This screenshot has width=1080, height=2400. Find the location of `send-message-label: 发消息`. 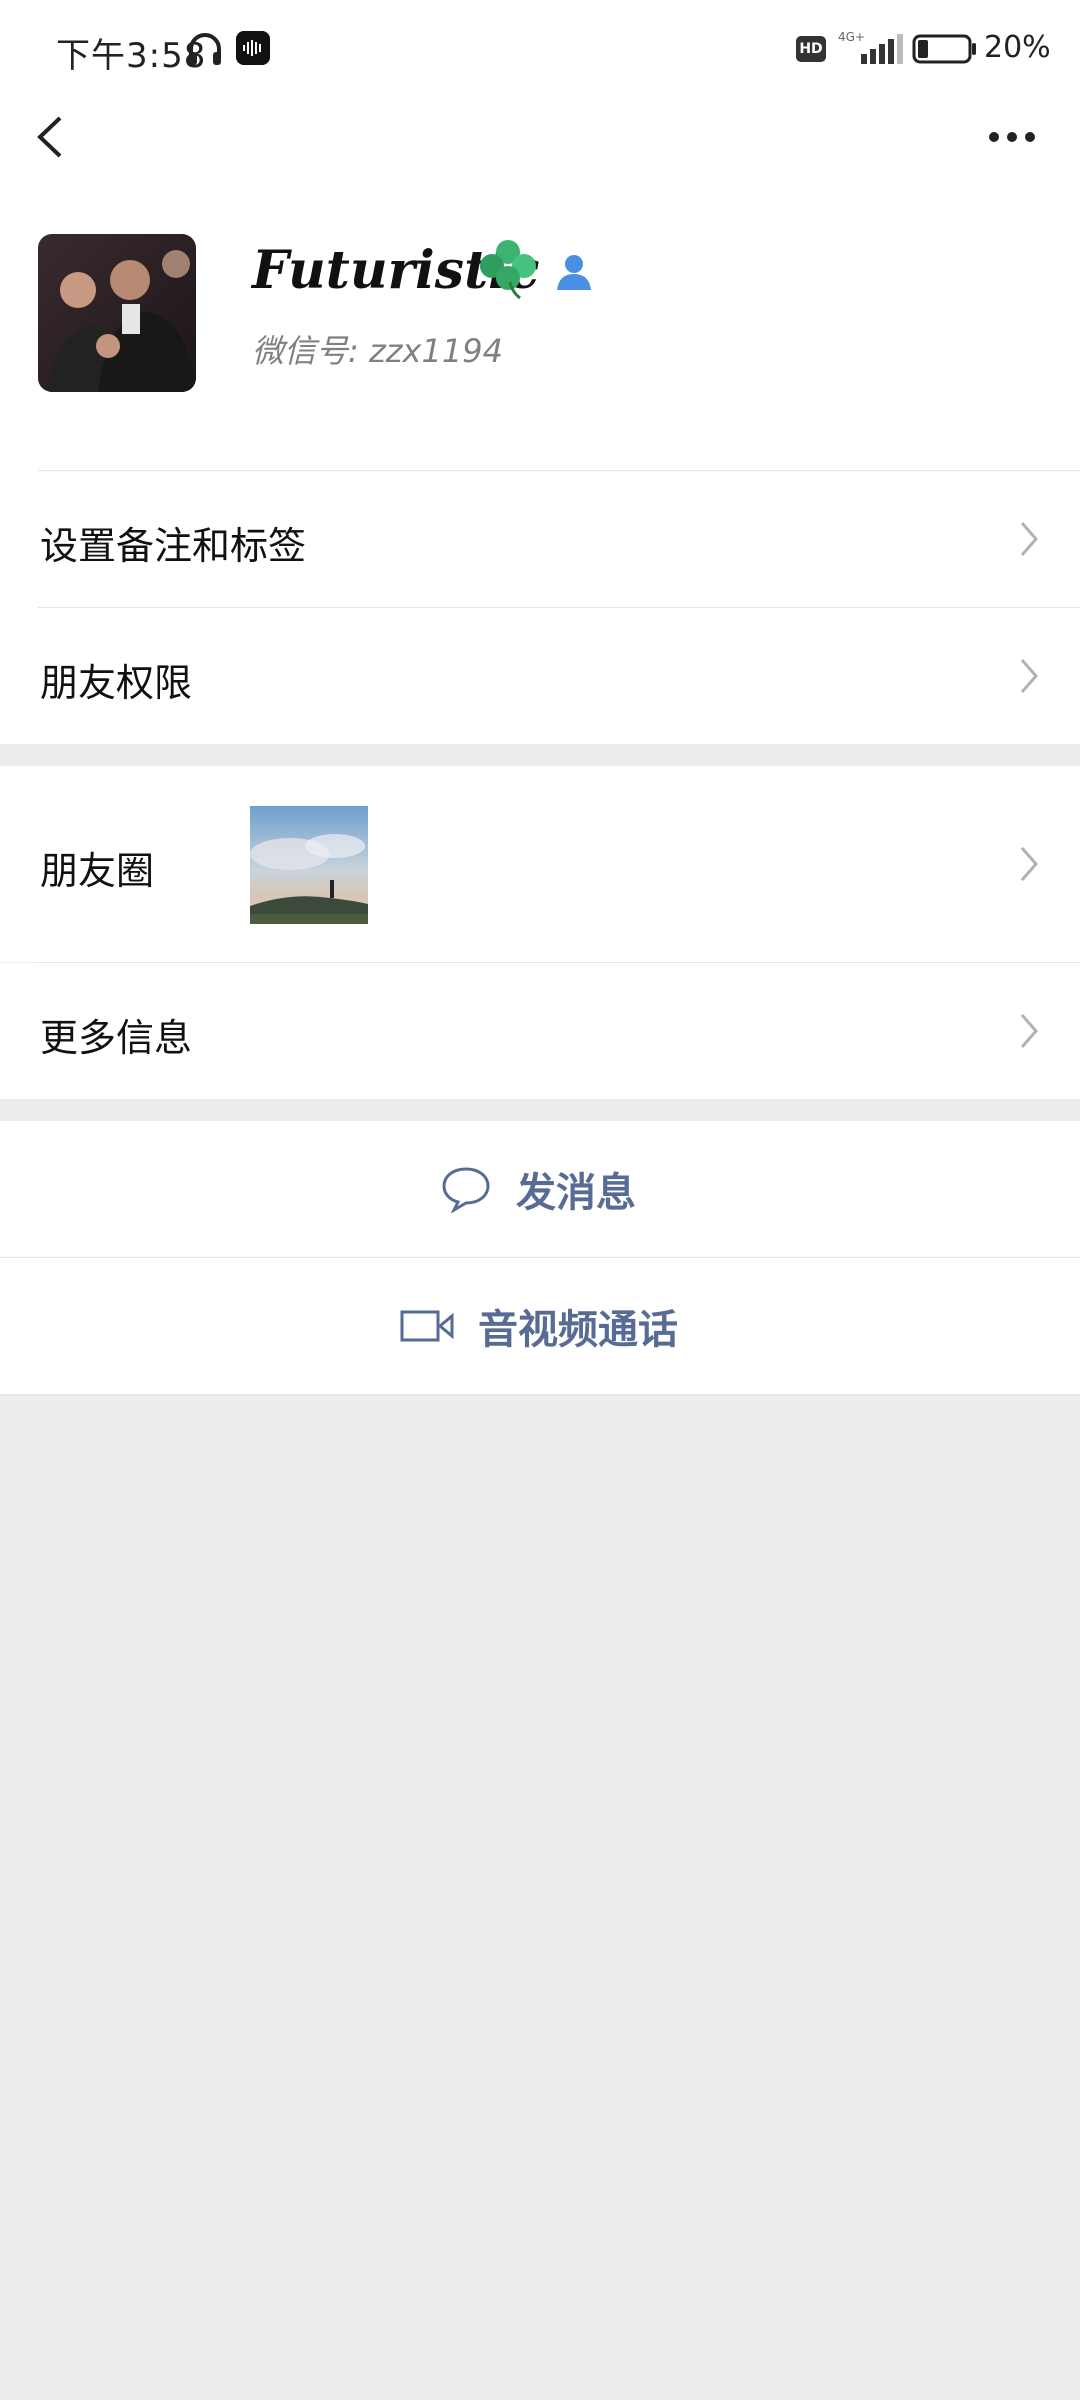

send-message-label: 发消息 is located at coordinates (576, 1193).